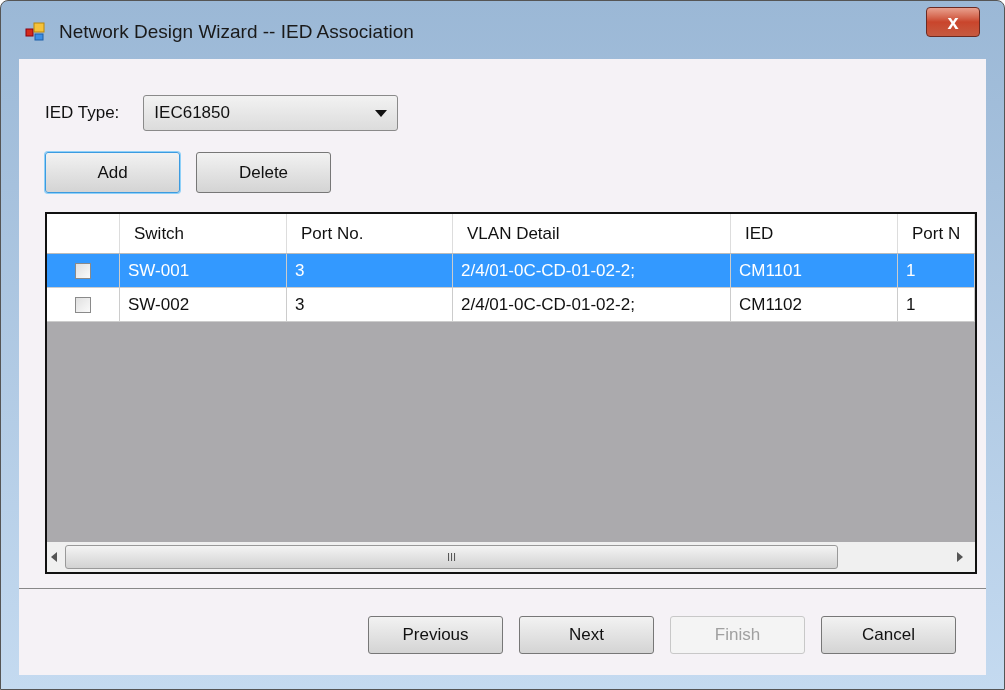  Describe the element at coordinates (586, 635) in the screenshot. I see `wizard-button: Next` at that location.